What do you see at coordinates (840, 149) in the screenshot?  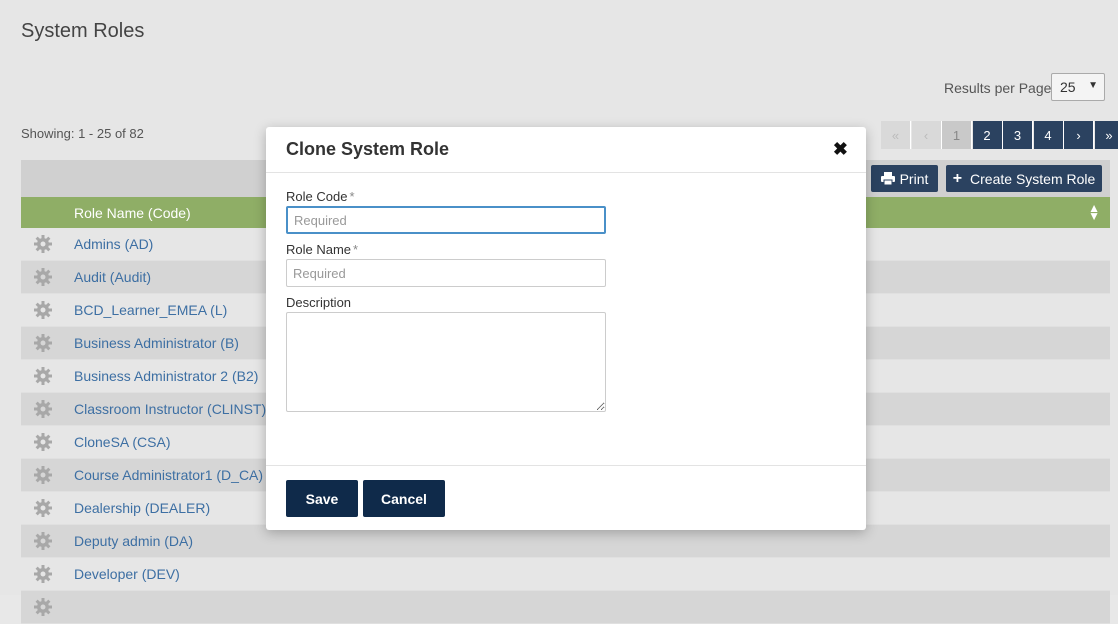 I see `close-icon: ✖` at bounding box center [840, 149].